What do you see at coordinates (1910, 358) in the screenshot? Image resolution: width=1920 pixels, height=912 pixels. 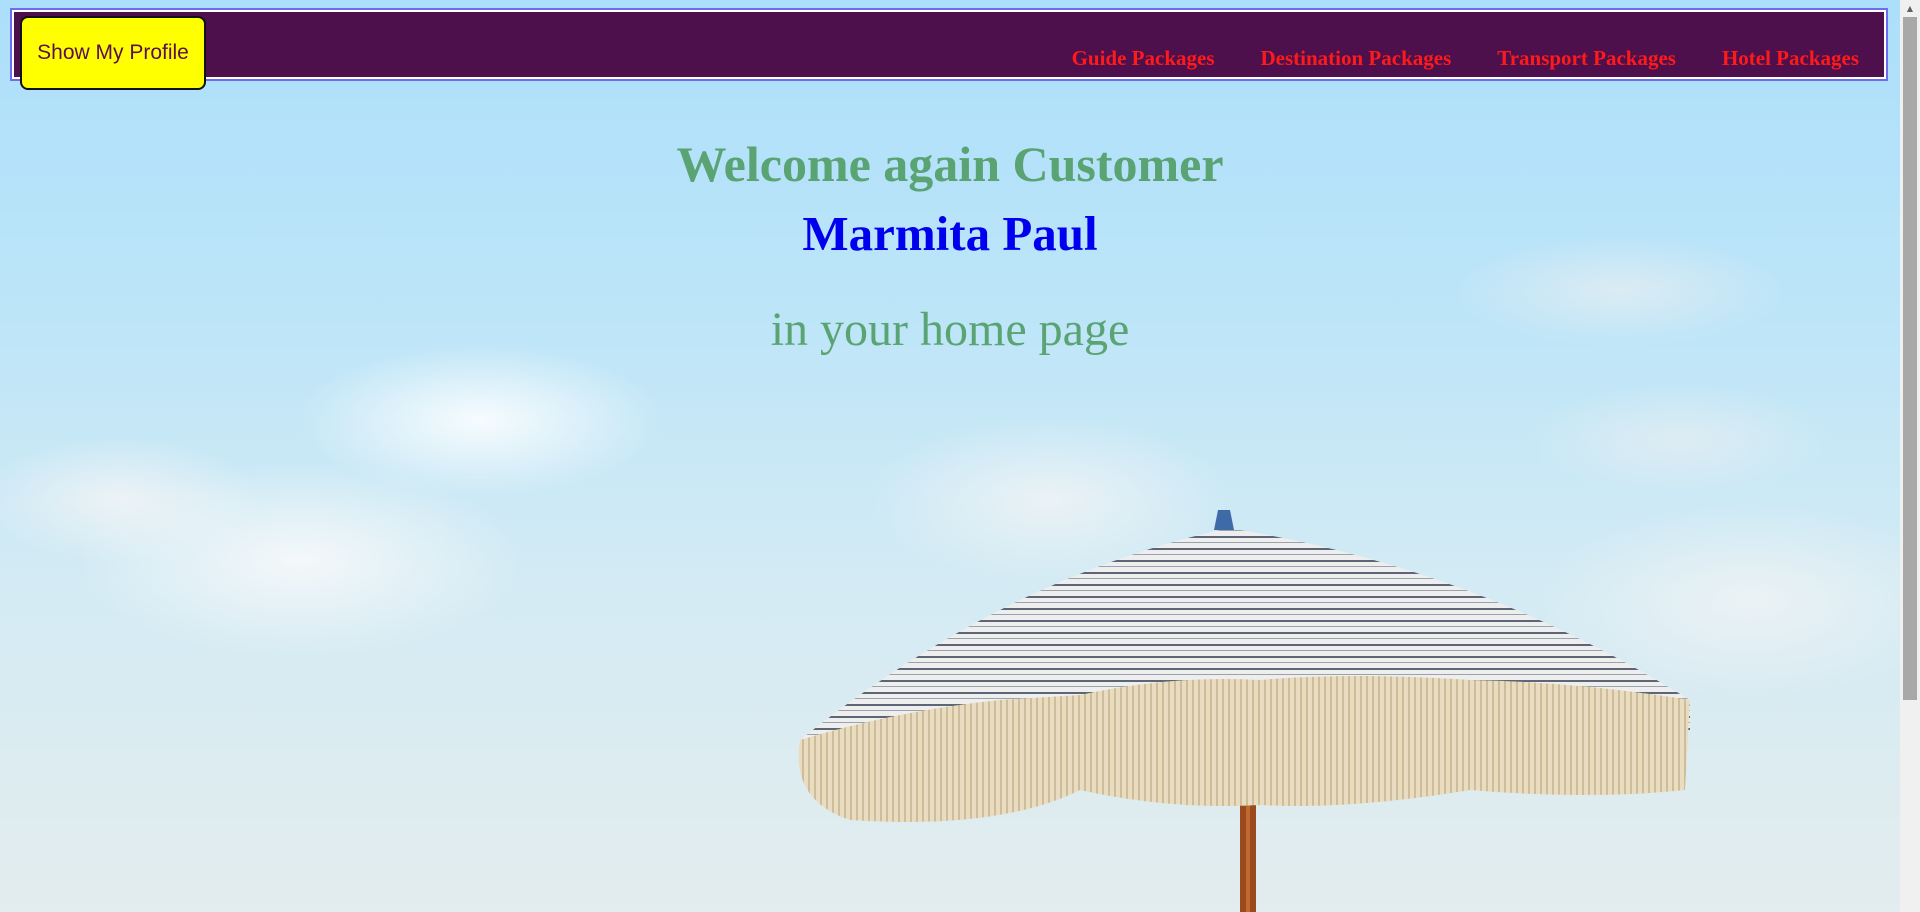 I see `scrollbar-thumb` at bounding box center [1910, 358].